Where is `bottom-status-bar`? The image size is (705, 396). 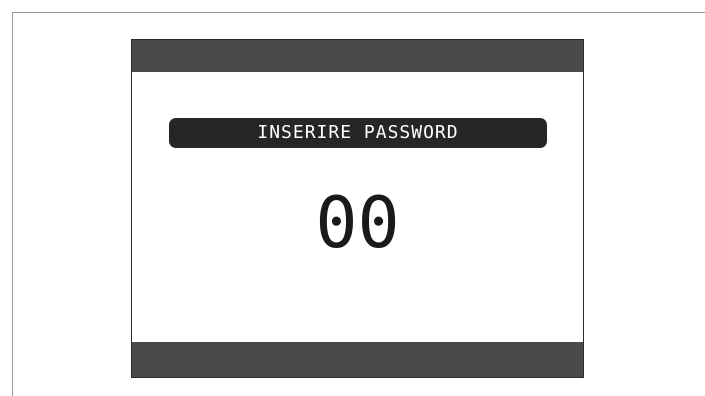 bottom-status-bar is located at coordinates (357, 359).